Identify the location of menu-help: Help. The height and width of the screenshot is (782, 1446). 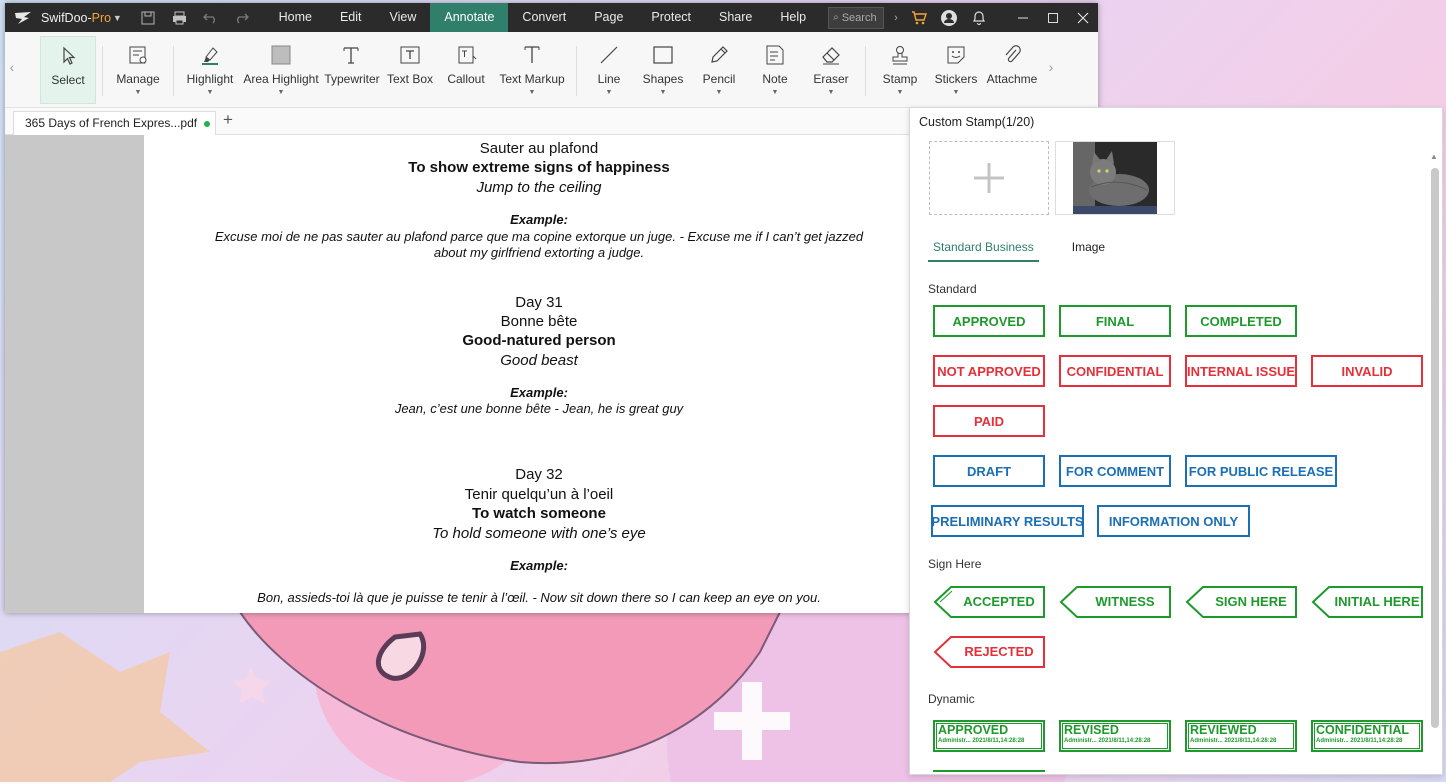
(793, 17).